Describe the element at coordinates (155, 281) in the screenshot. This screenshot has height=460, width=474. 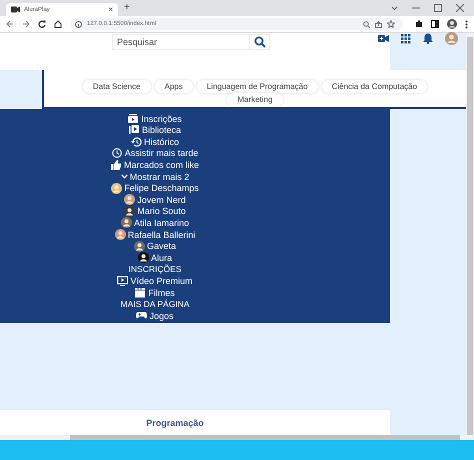
I see `sidebar-link: Vídeo Premium` at that location.